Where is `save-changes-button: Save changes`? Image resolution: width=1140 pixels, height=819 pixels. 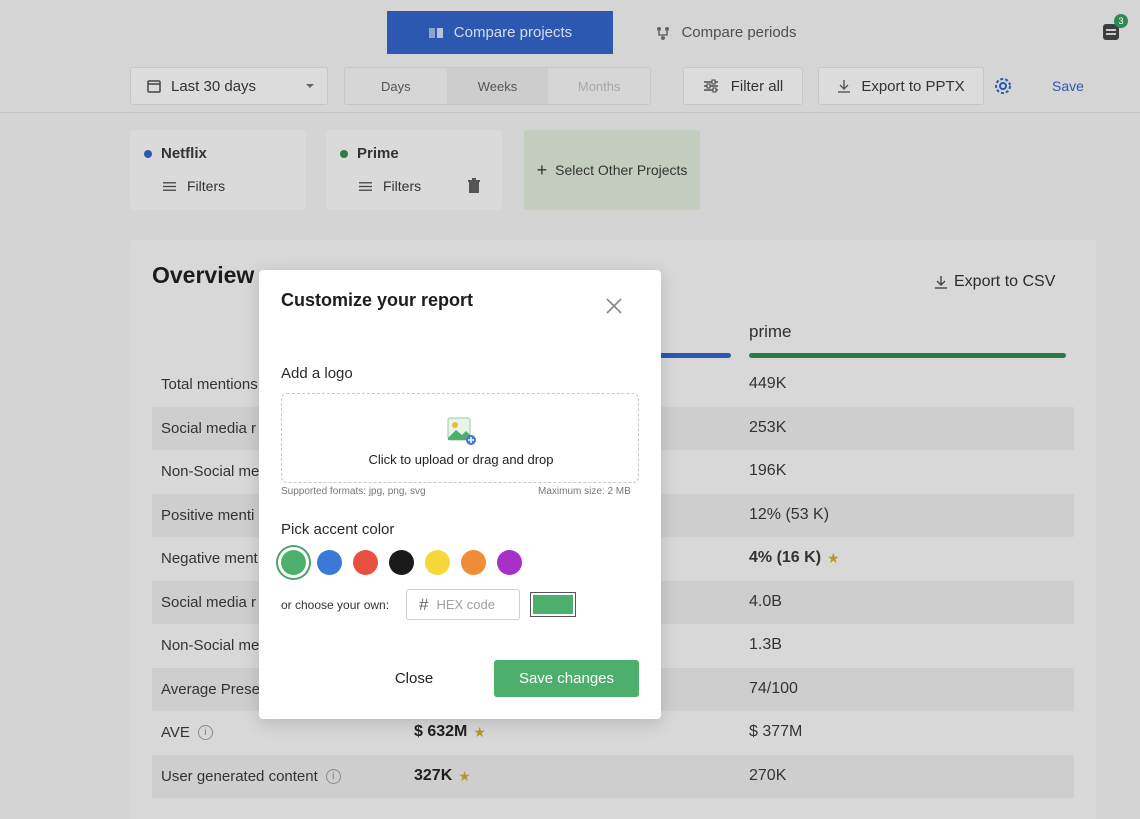
save-changes-button: Save changes is located at coordinates (566, 678).